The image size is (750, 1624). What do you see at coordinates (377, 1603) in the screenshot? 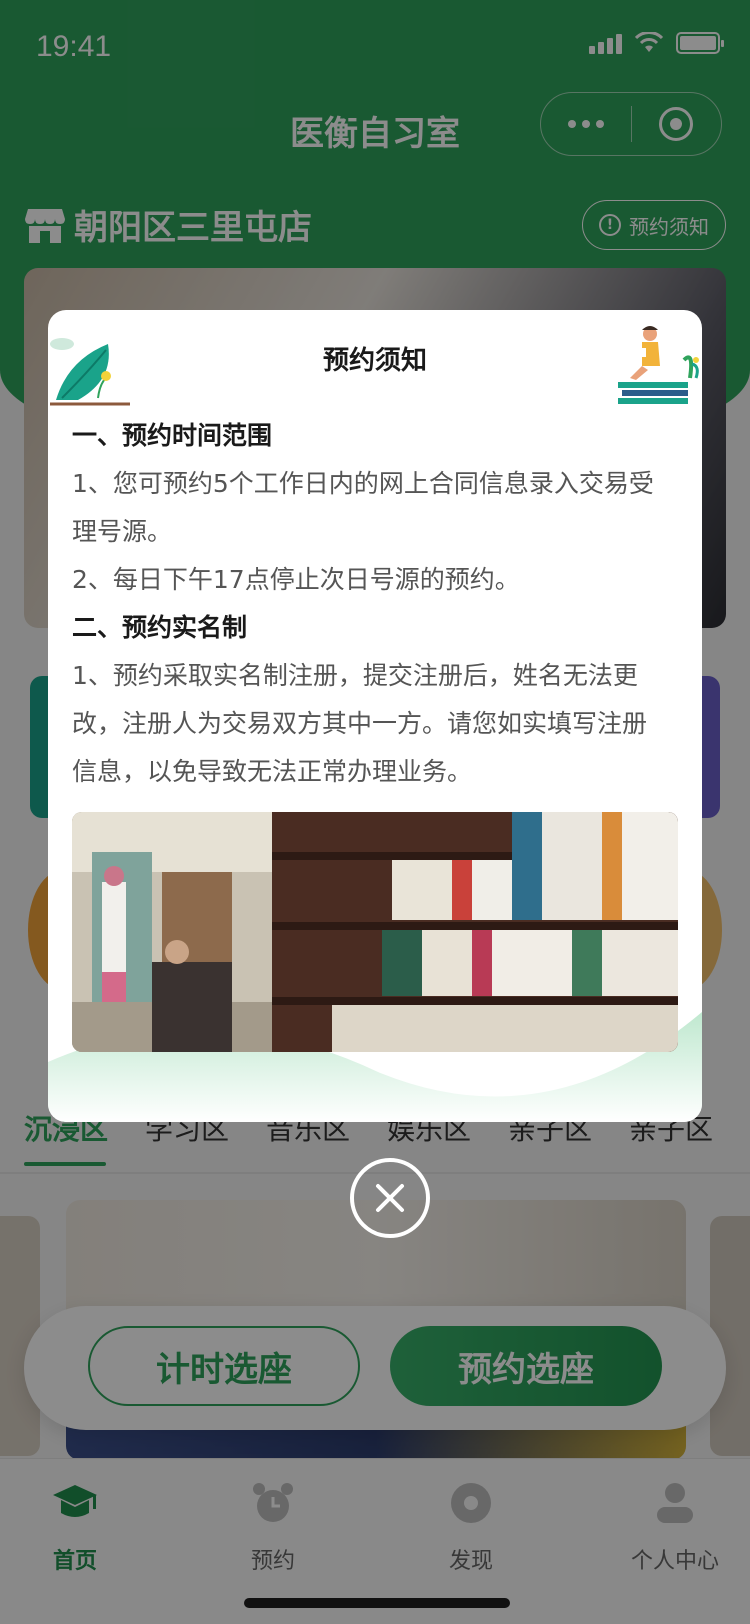
I see `home-indicator` at bounding box center [377, 1603].